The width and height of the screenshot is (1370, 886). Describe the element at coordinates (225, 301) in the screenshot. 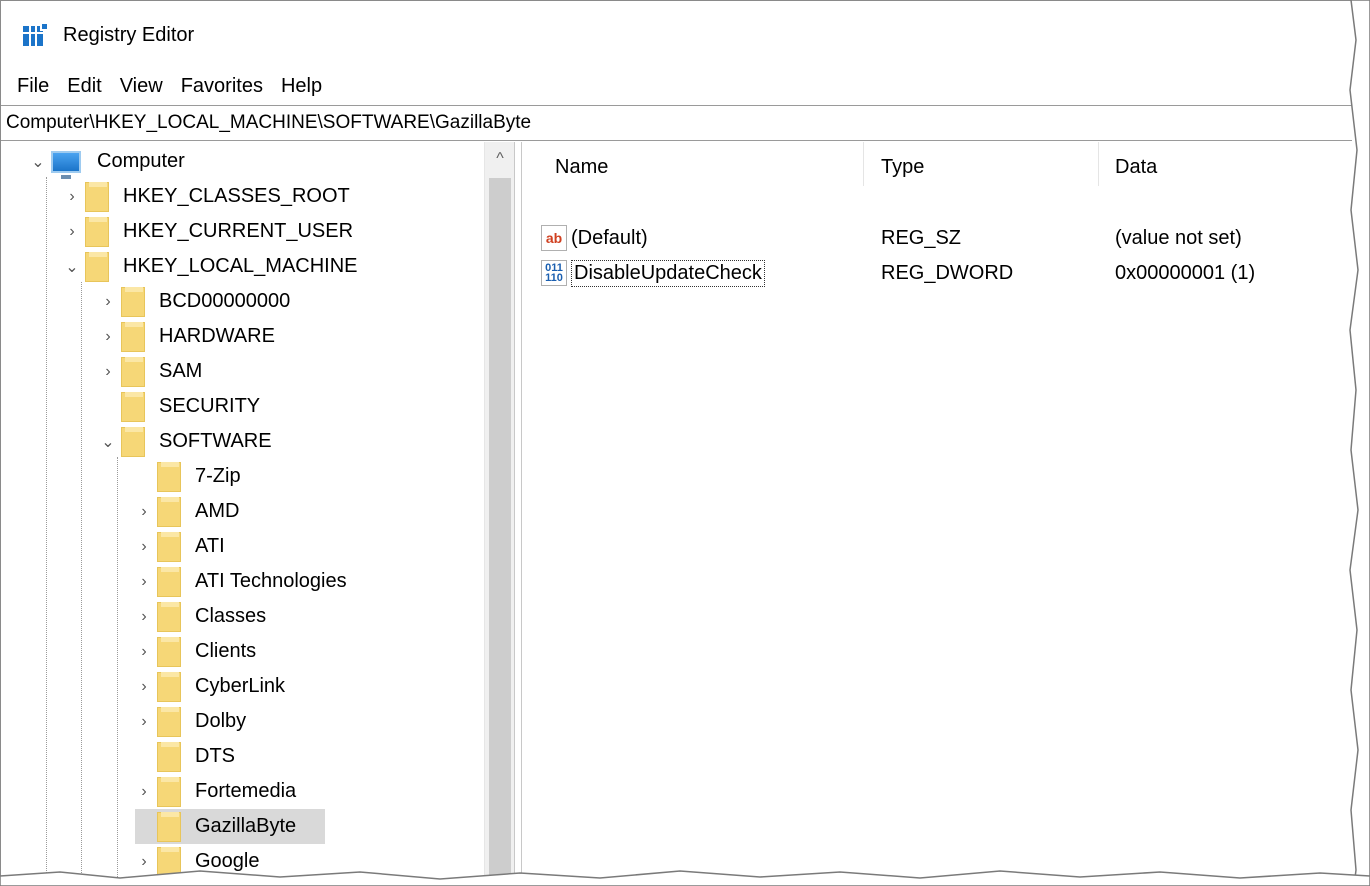

I see `tree-item-label: BCD00000000` at that location.